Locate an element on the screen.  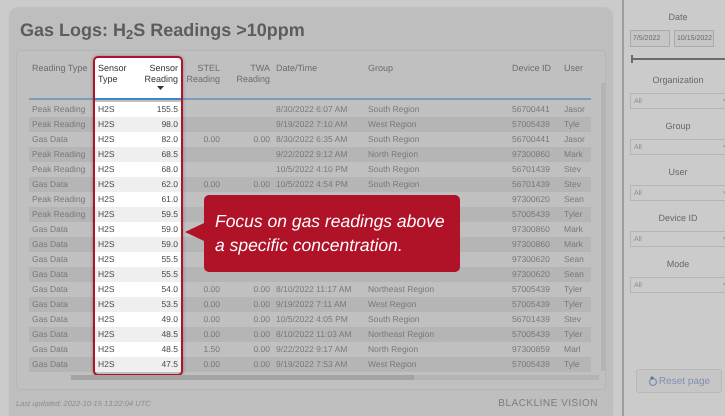
table-cell: 155.5 is located at coordinates (159, 109).